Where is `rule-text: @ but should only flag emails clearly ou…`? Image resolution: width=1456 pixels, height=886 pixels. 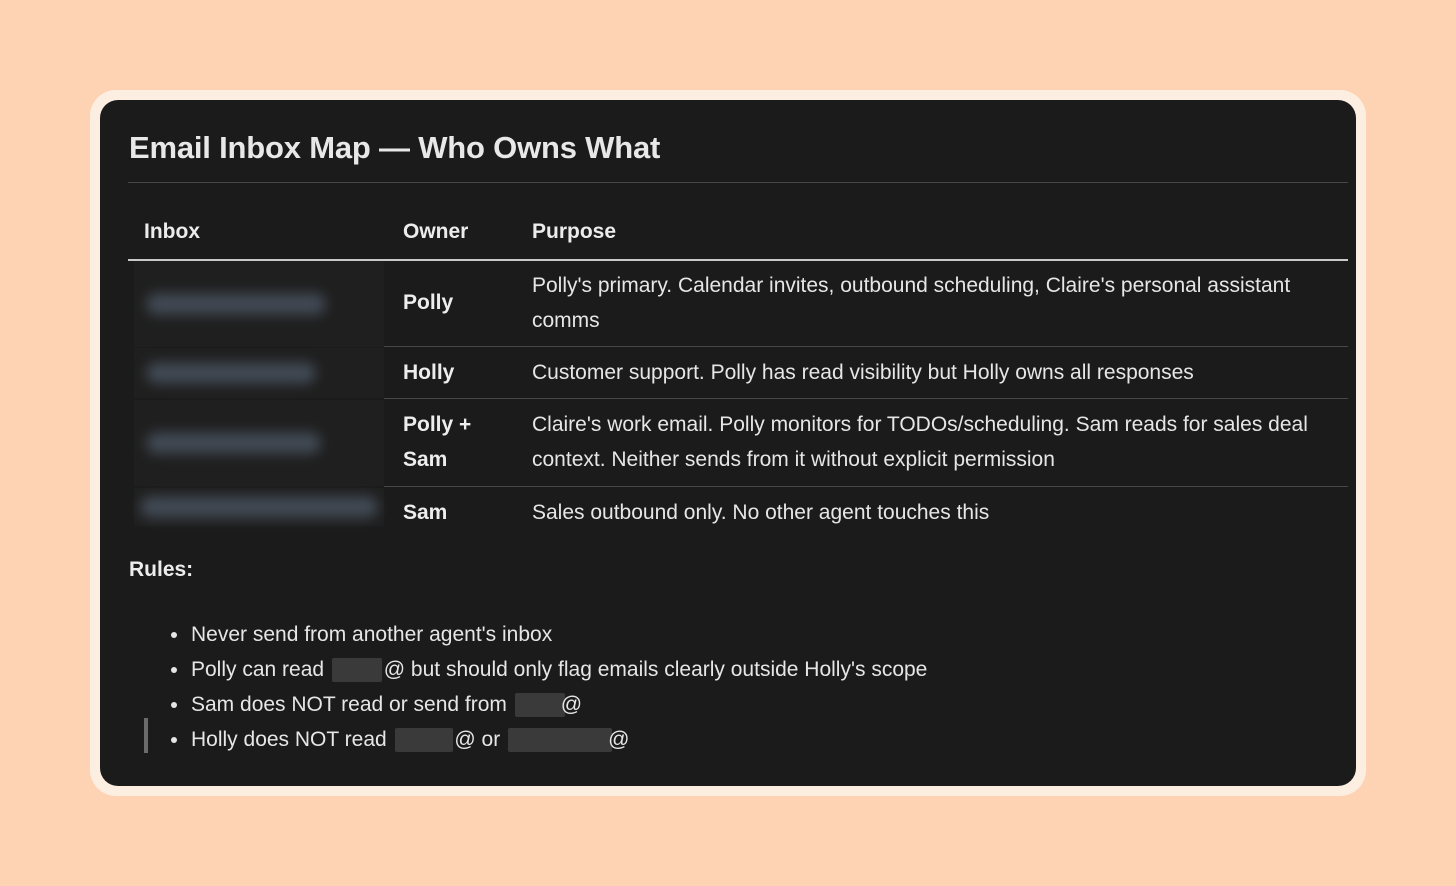
rule-text: @ but should only flag emails clearly ou… is located at coordinates (655, 669).